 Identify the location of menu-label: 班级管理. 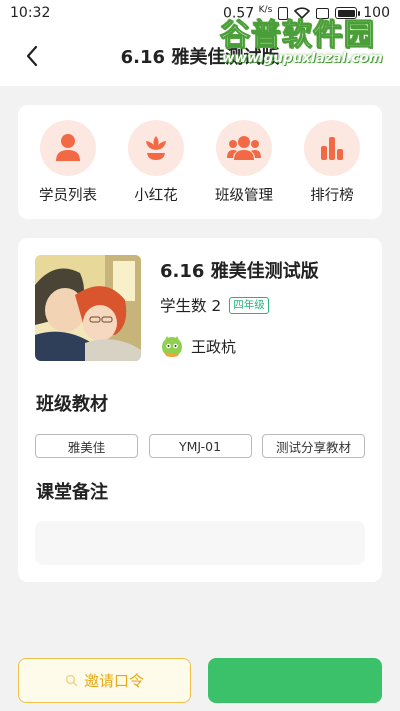
(244, 195).